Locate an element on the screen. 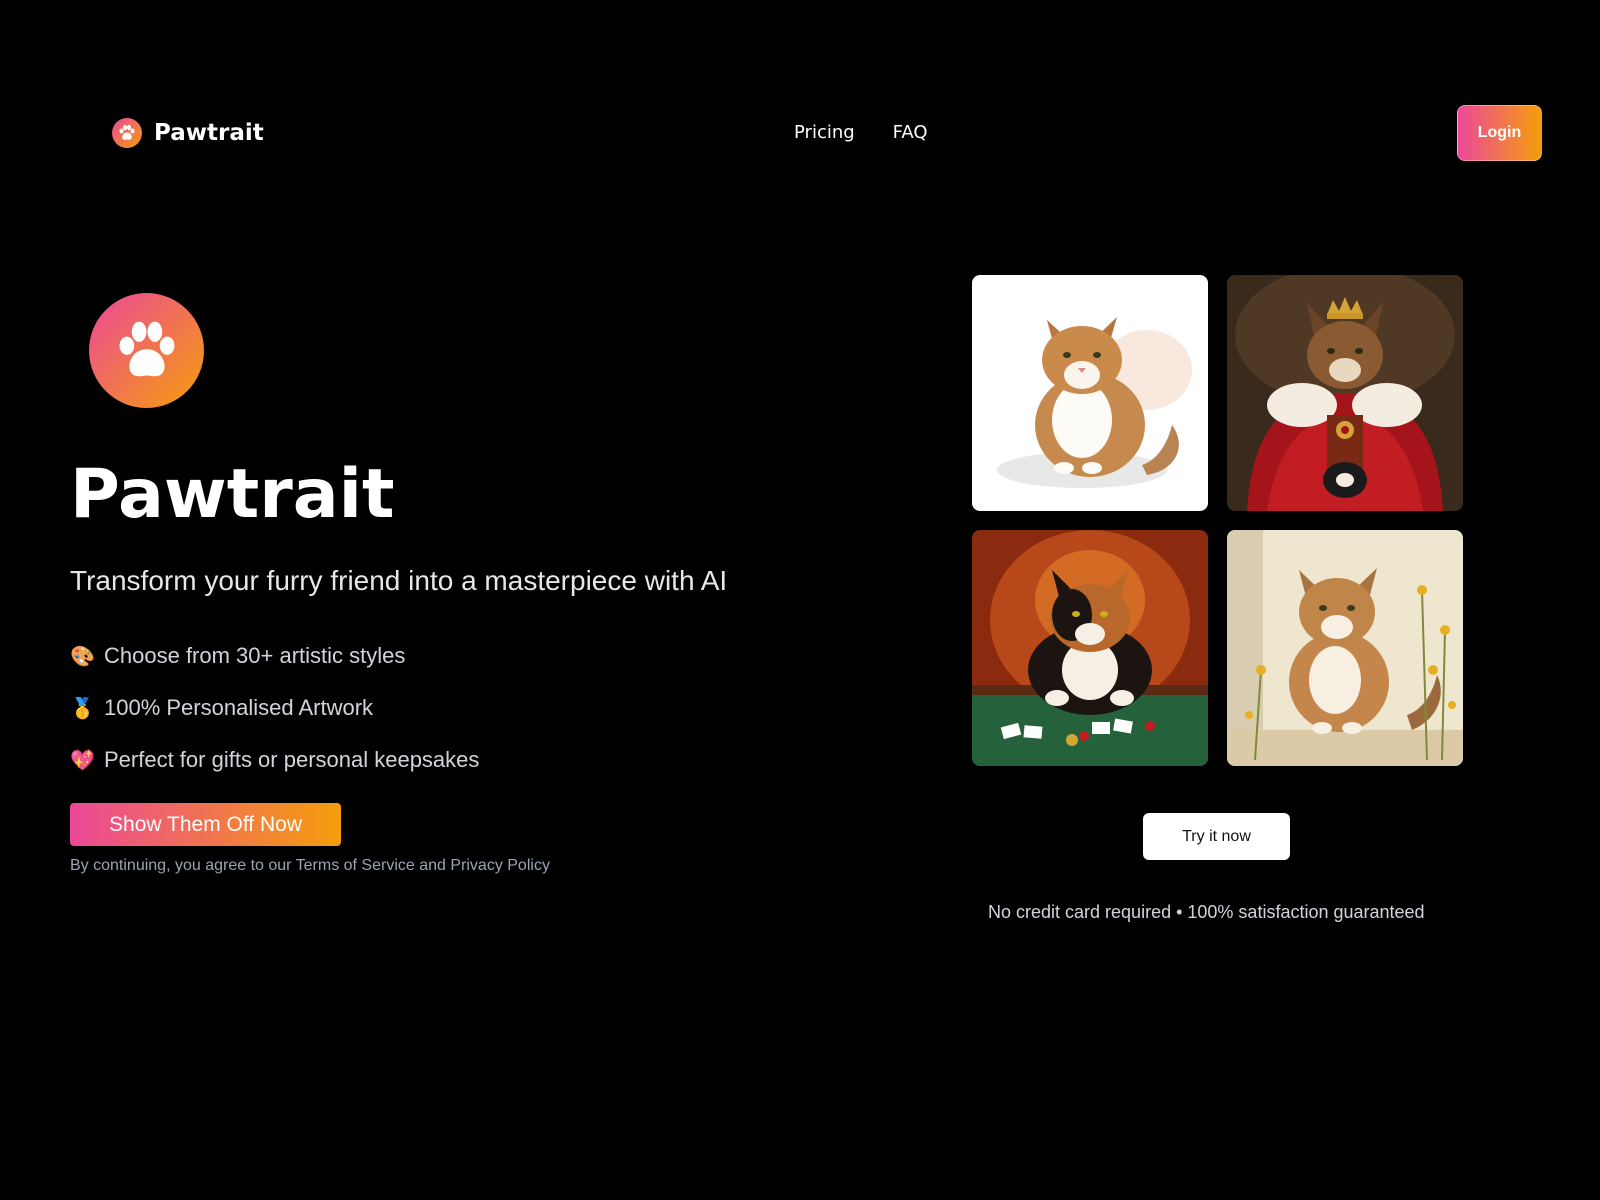  show-them-off-button: Show Them Off Now is located at coordinates (205, 824).